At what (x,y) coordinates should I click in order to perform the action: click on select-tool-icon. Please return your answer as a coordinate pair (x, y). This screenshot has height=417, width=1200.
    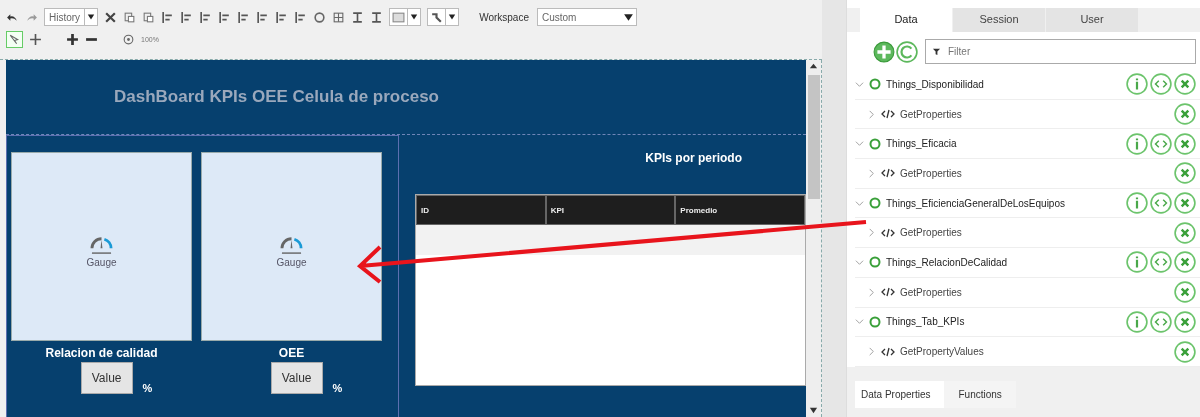
    Looking at the image, I should click on (14, 39).